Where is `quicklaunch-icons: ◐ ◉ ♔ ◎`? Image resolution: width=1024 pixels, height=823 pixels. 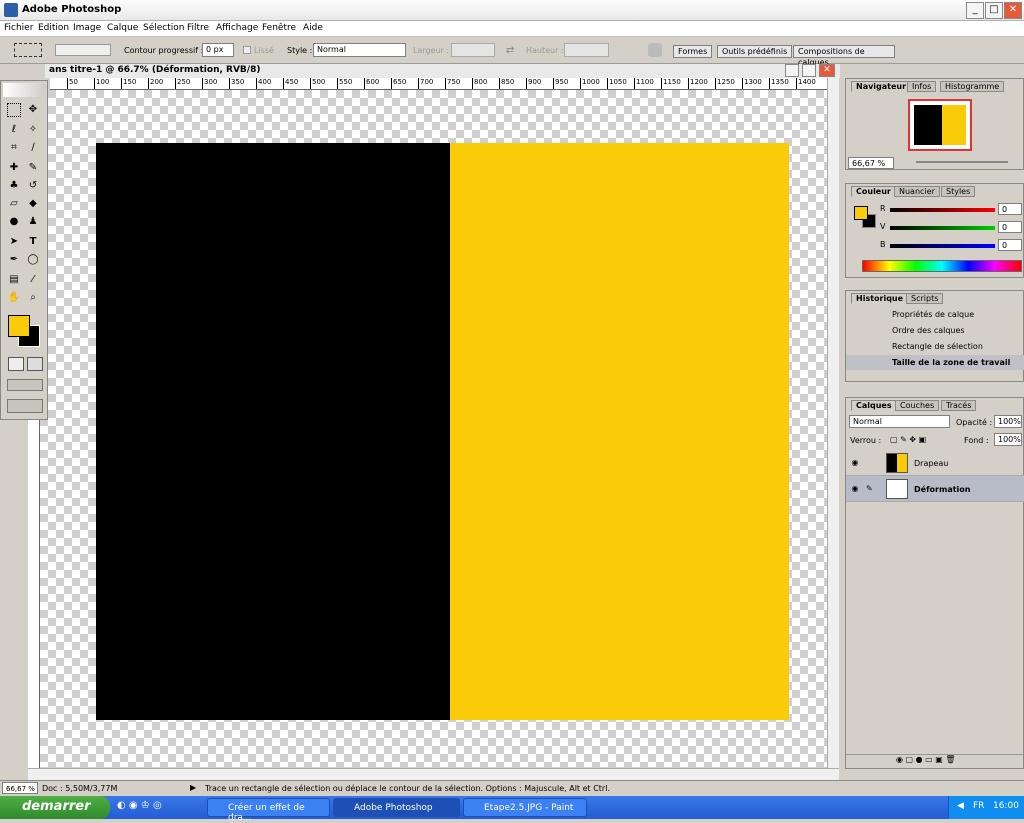 quicklaunch-icons: ◐ ◉ ♔ ◎ is located at coordinates (139, 805).